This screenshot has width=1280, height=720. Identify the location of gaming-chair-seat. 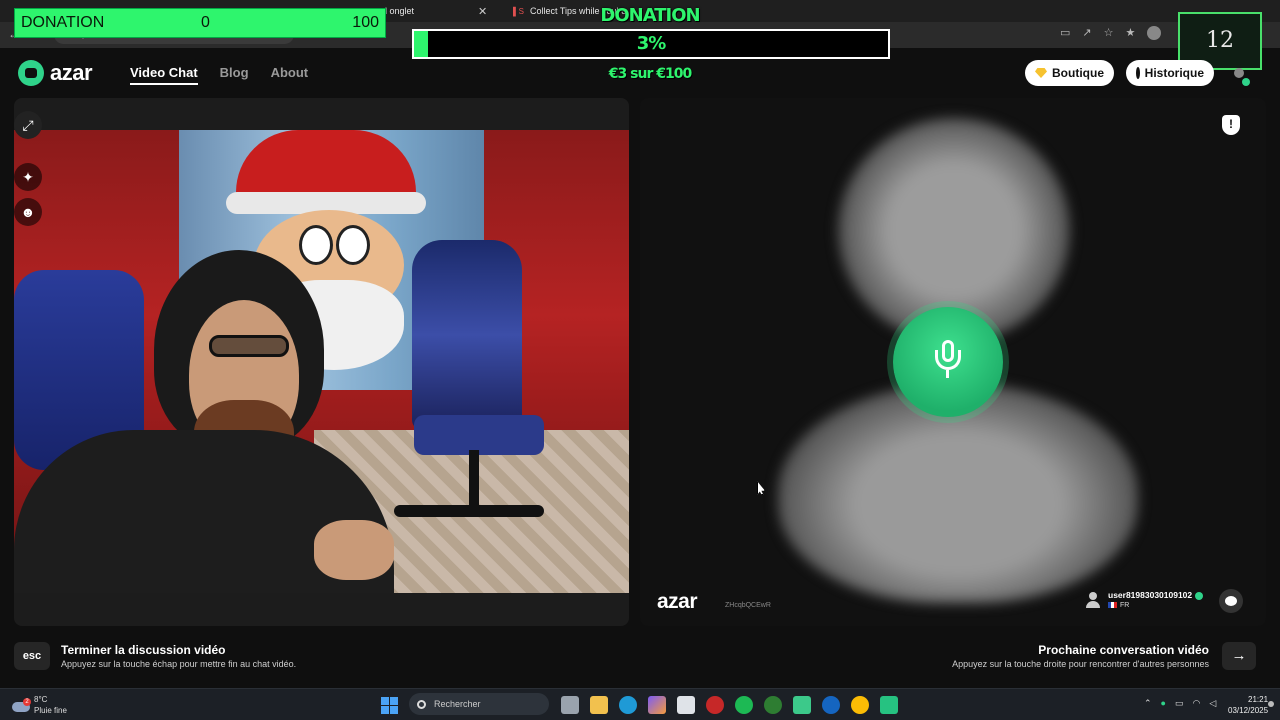
(479, 435).